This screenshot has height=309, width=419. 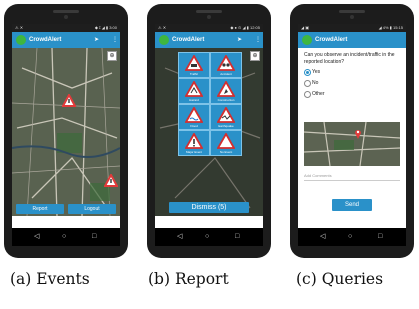 What do you see at coordinates (194, 126) in the screenshot?
I see `tile-label: Flood` at bounding box center [194, 126].